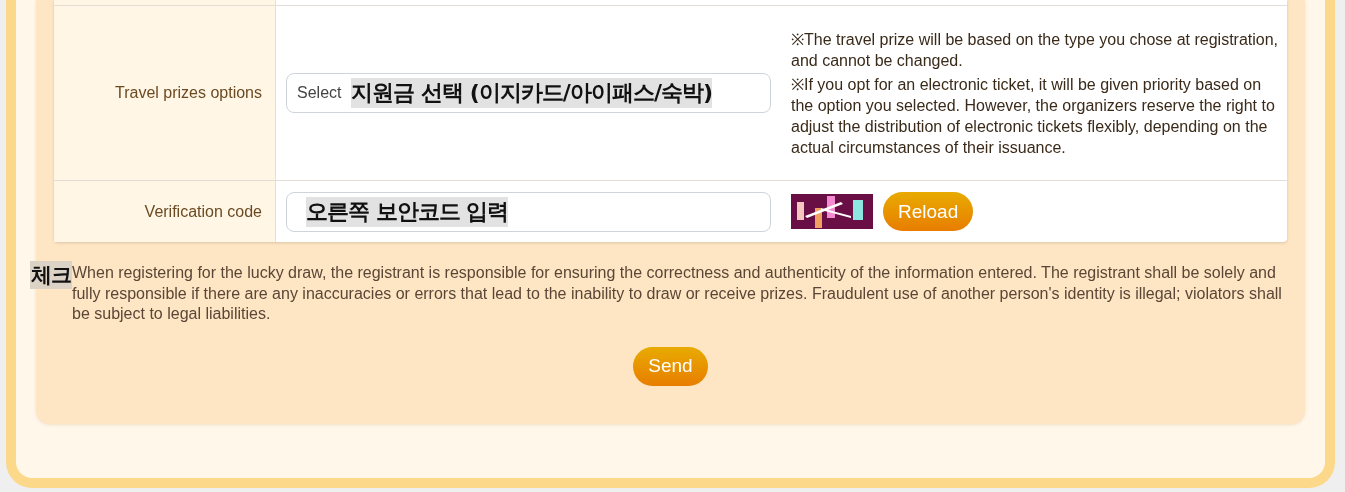 The height and width of the screenshot is (492, 1345). Describe the element at coordinates (677, 293) in the screenshot. I see `agreement-text: When registering for the lucky draw, the registrant is responsible for ensuring the correctness and authenticity of the information entered. The registrant shall be solely and fully responsible if there are any inaccuracies or errors that lead to the inability to draw or receive prizes. Fraudulent use of another person's identity is illegal; violators shall be subject to legal liabilities.` at that location.